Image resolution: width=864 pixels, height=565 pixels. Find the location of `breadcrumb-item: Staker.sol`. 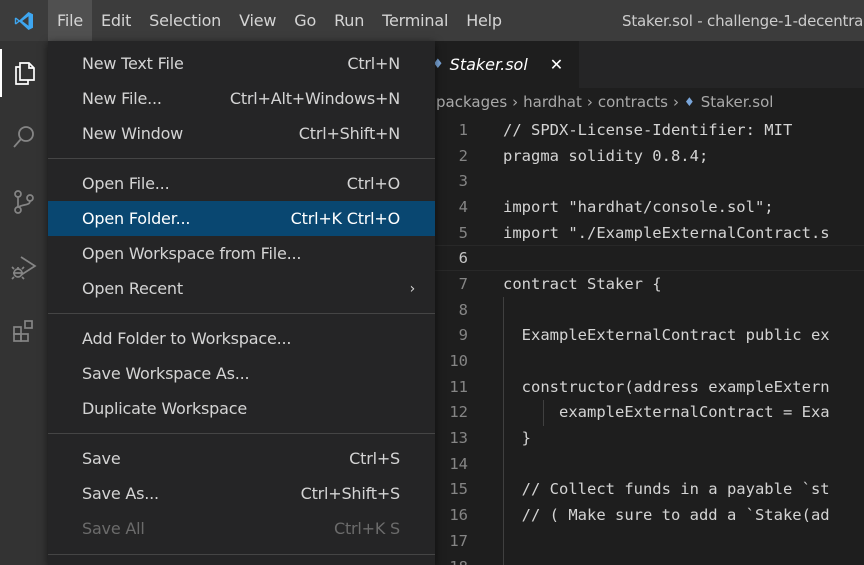

breadcrumb-item: Staker.sol is located at coordinates (737, 102).